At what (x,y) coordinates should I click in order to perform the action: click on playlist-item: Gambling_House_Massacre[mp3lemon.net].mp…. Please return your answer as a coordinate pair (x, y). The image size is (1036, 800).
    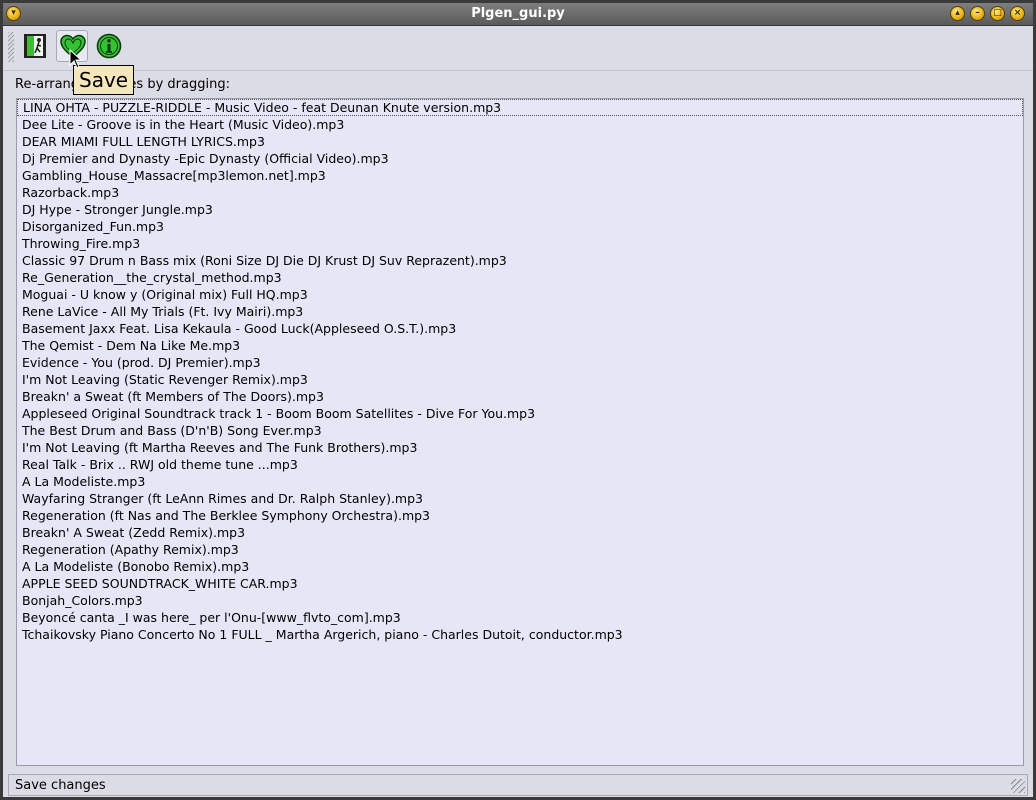
    Looking at the image, I should click on (520, 175).